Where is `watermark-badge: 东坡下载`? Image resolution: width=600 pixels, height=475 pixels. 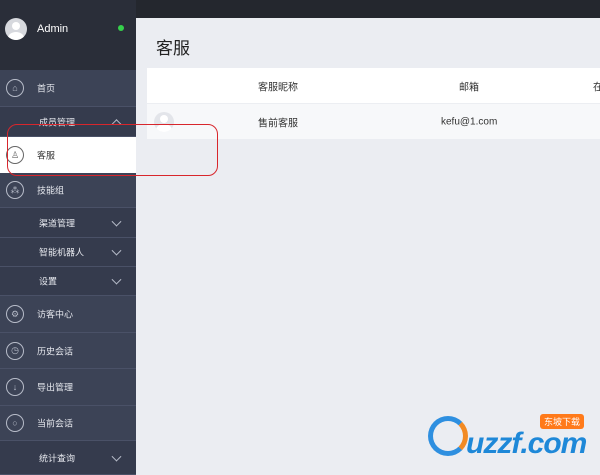
watermark-badge: 东坡下载 is located at coordinates (562, 421).